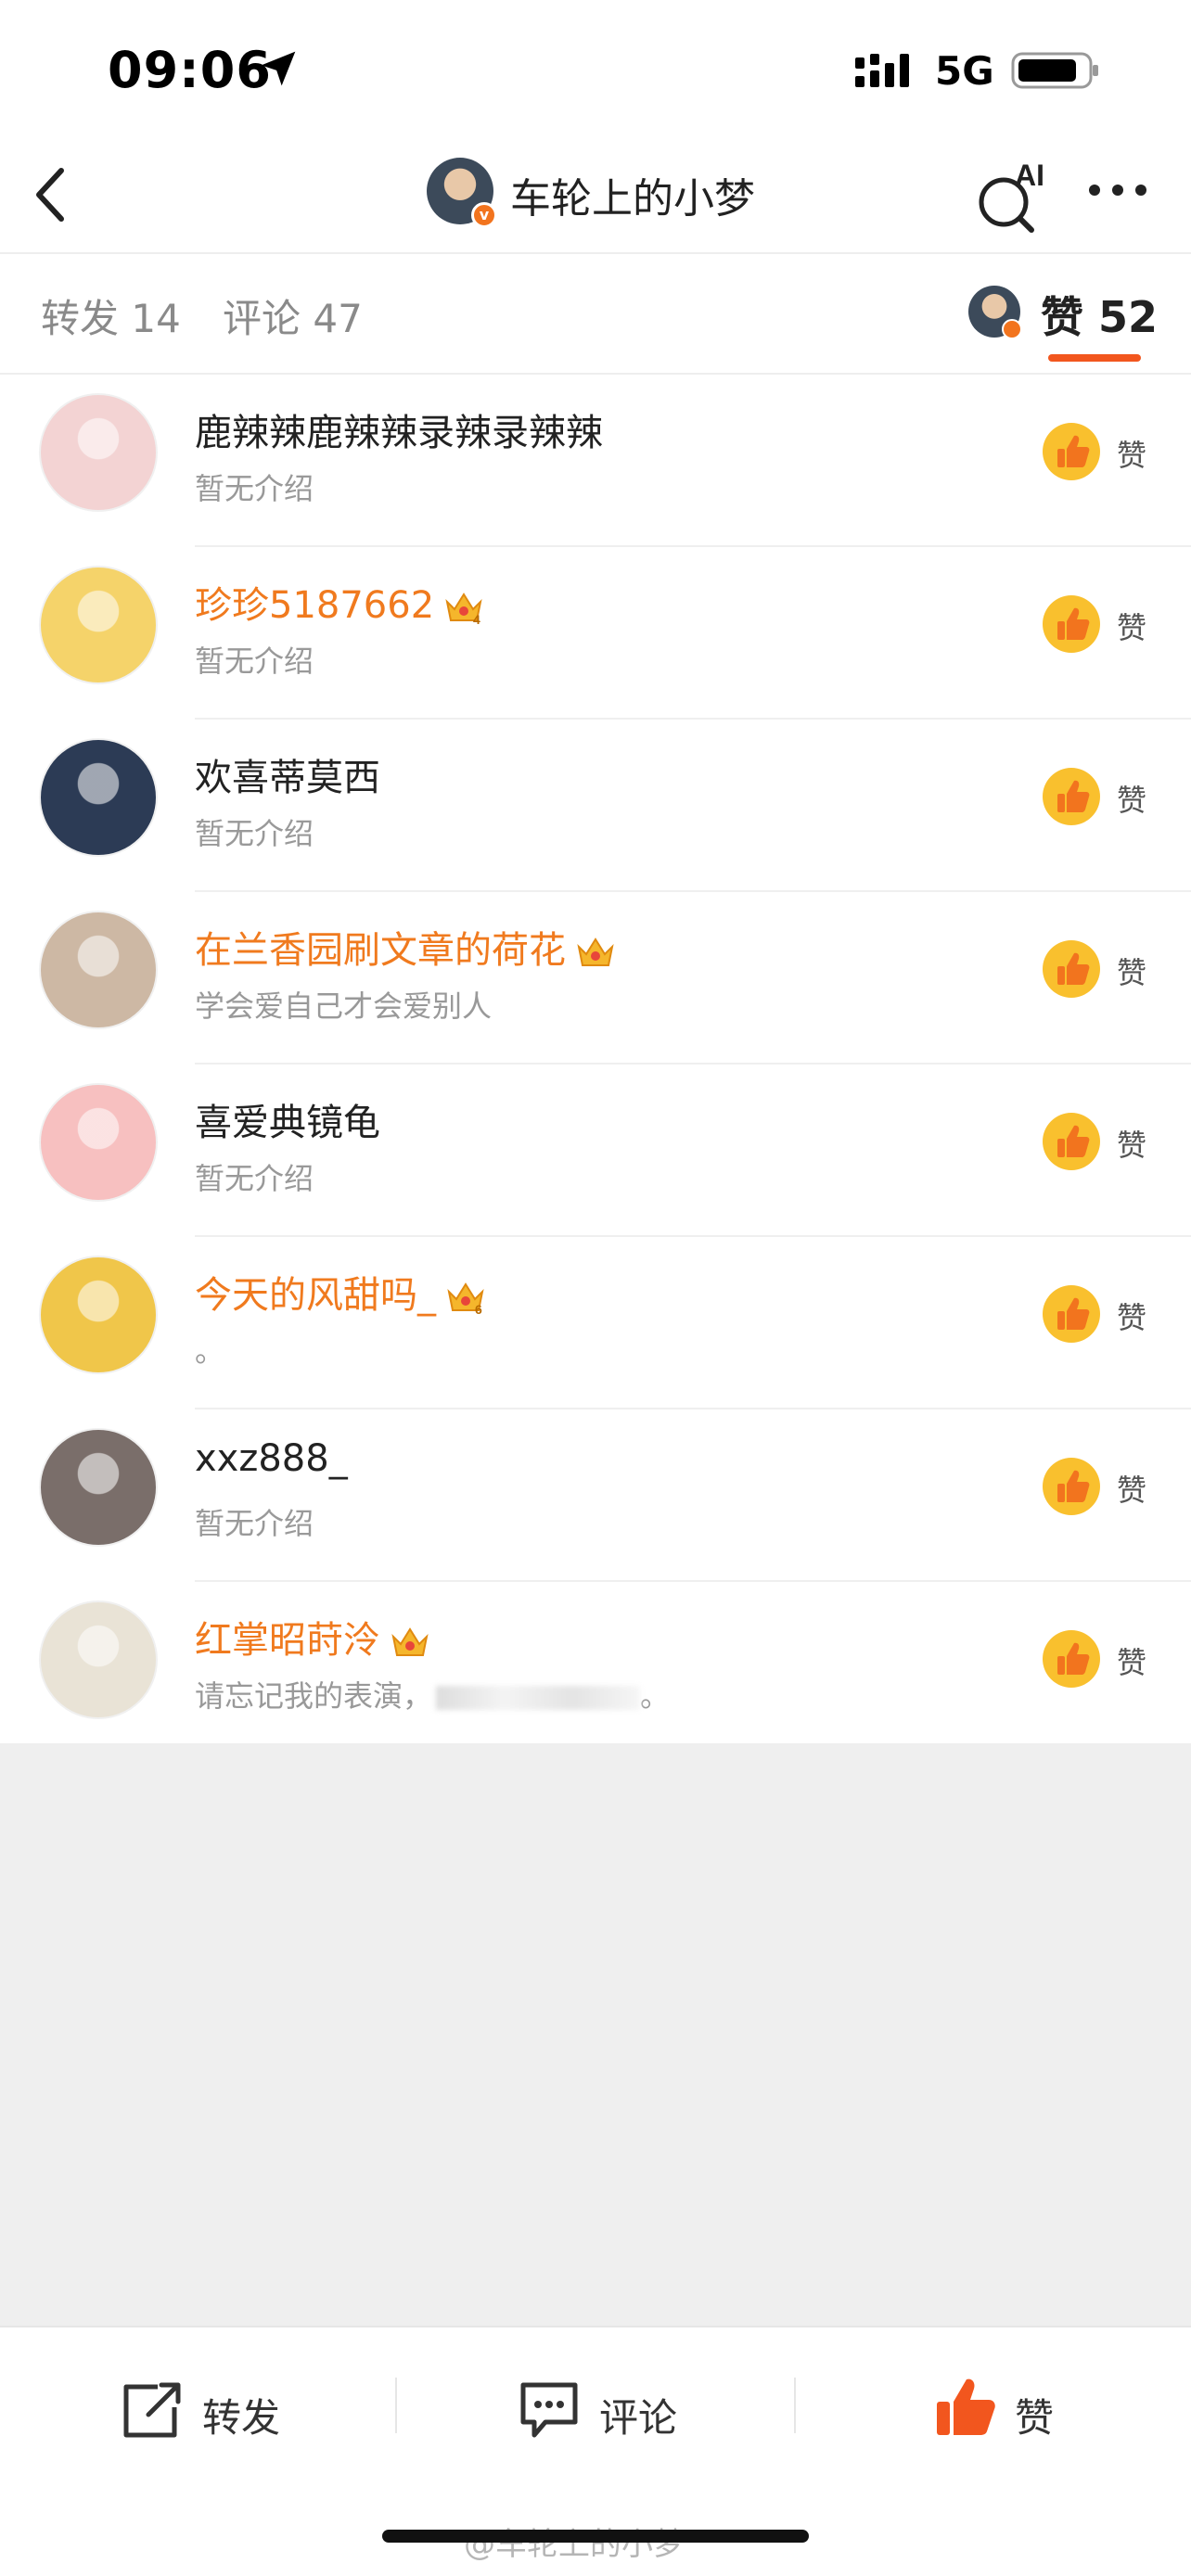  Describe the element at coordinates (278, 68) in the screenshot. I see `location-arrow-icon` at that location.